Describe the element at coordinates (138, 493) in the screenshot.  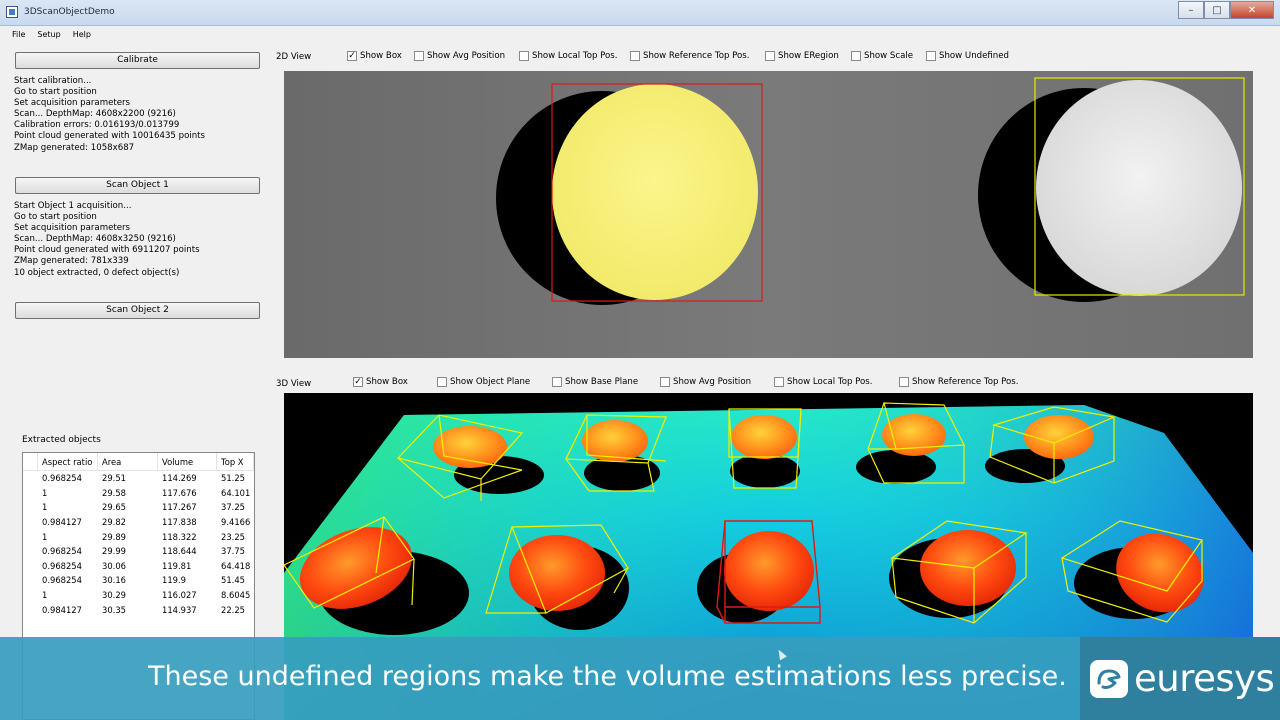
I see `table-row: 1 29.58 117.676 64.101` at that location.